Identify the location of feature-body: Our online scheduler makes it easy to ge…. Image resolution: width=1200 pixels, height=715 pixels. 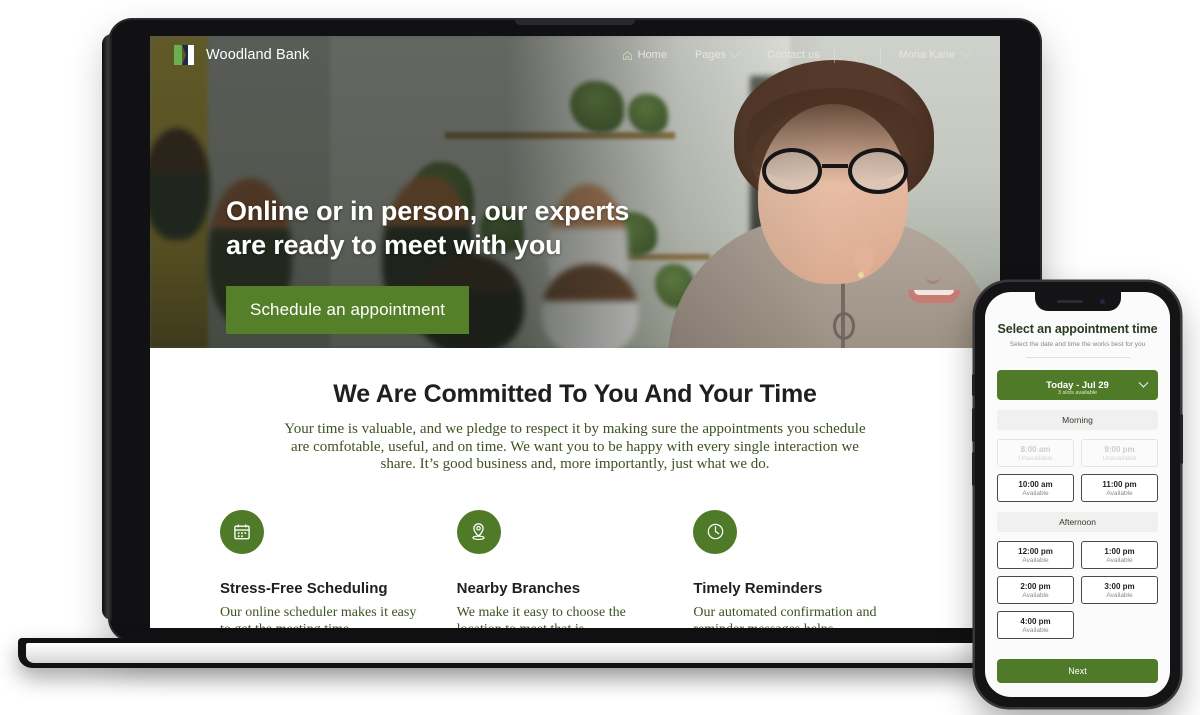
(318, 616).